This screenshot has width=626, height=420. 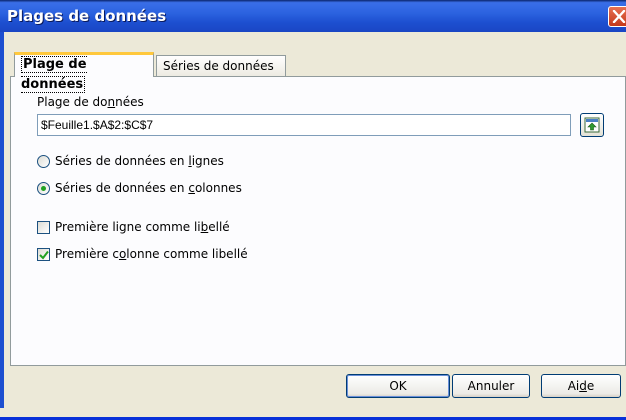 I want to click on radio-series-columns: Séries de données en colonnes, so click(x=139, y=188).